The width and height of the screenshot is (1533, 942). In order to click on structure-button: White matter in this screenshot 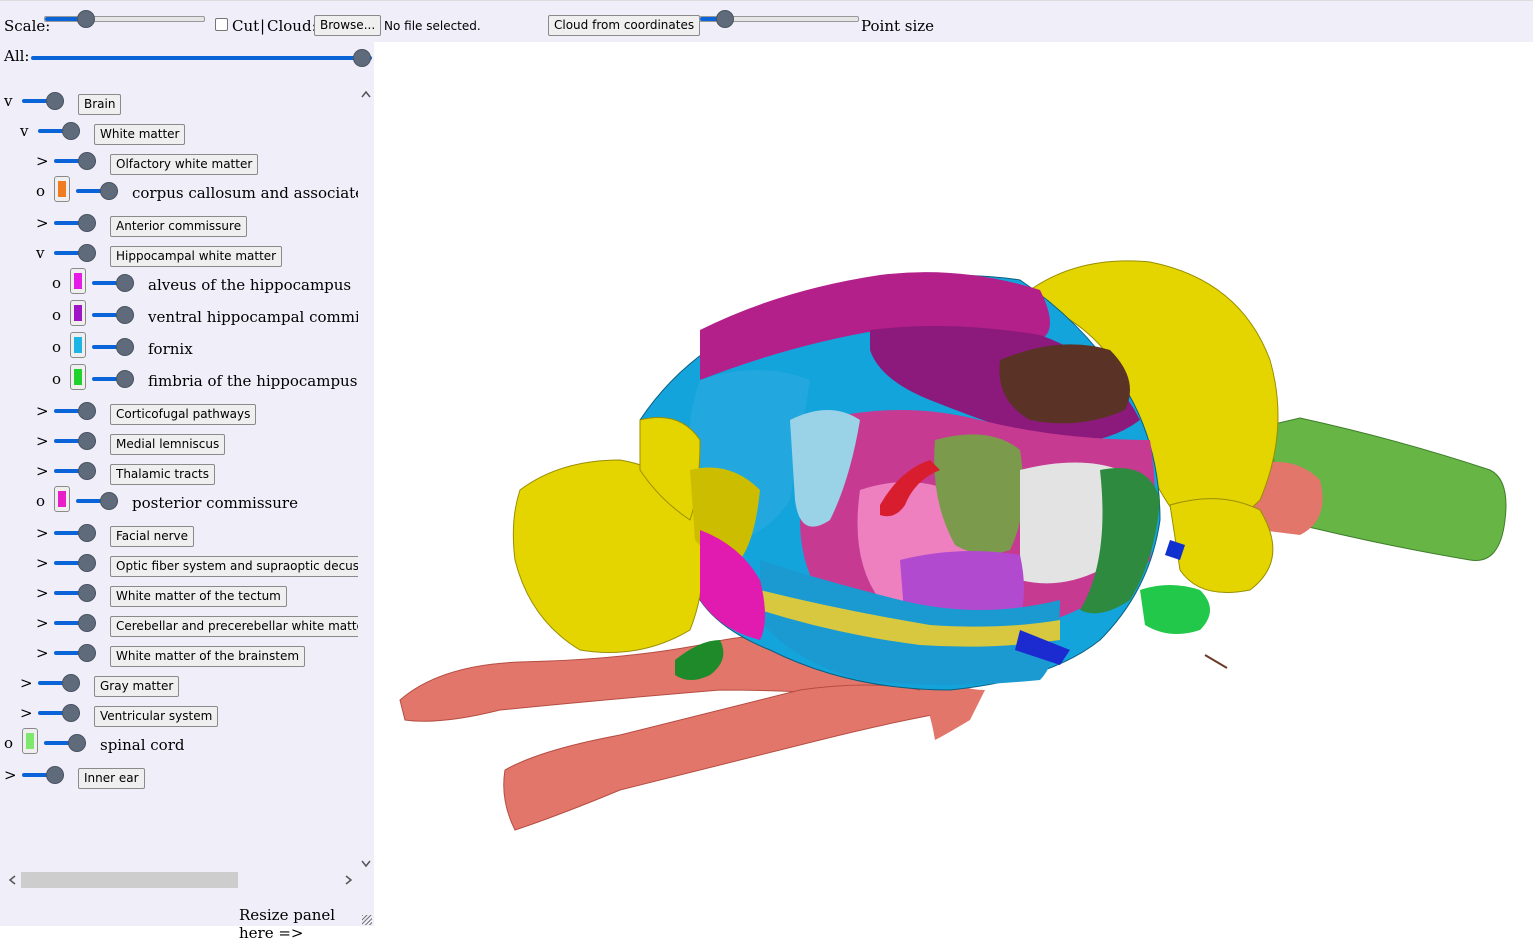, I will do `click(140, 134)`.